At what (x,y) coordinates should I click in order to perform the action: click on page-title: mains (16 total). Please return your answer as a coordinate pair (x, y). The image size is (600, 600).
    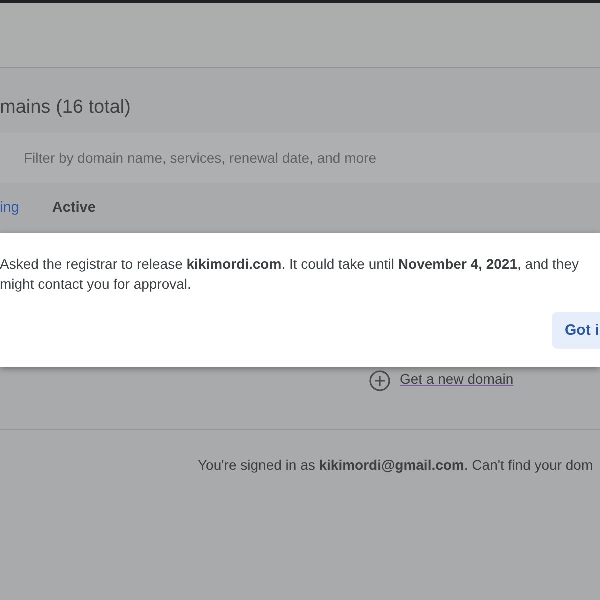
    Looking at the image, I should click on (66, 108).